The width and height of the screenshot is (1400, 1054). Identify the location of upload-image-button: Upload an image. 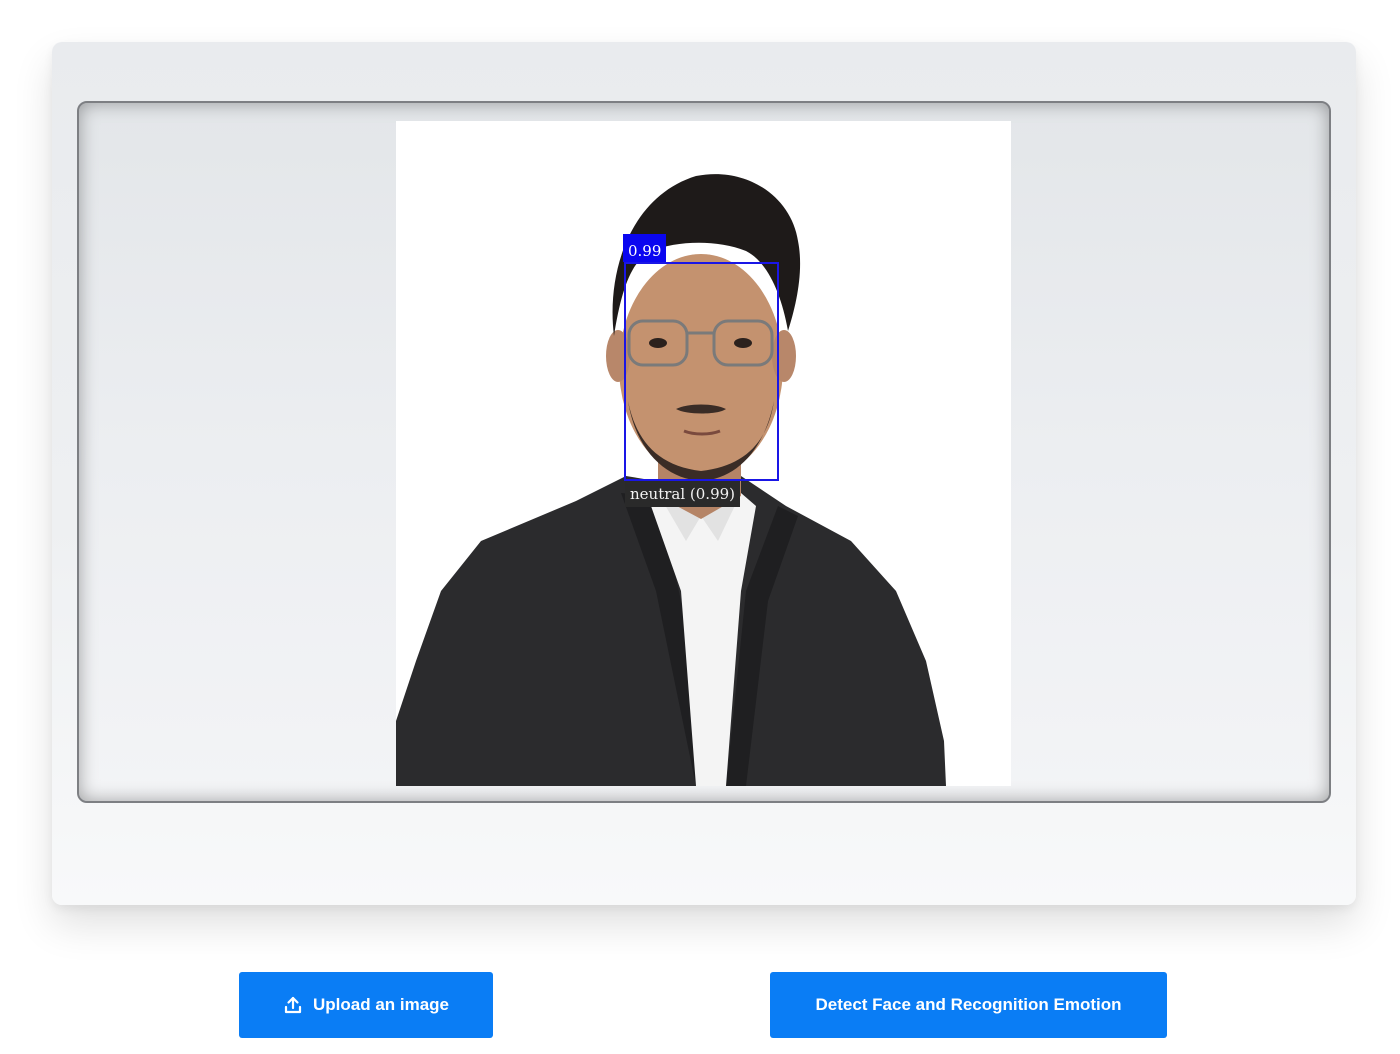
(366, 1005).